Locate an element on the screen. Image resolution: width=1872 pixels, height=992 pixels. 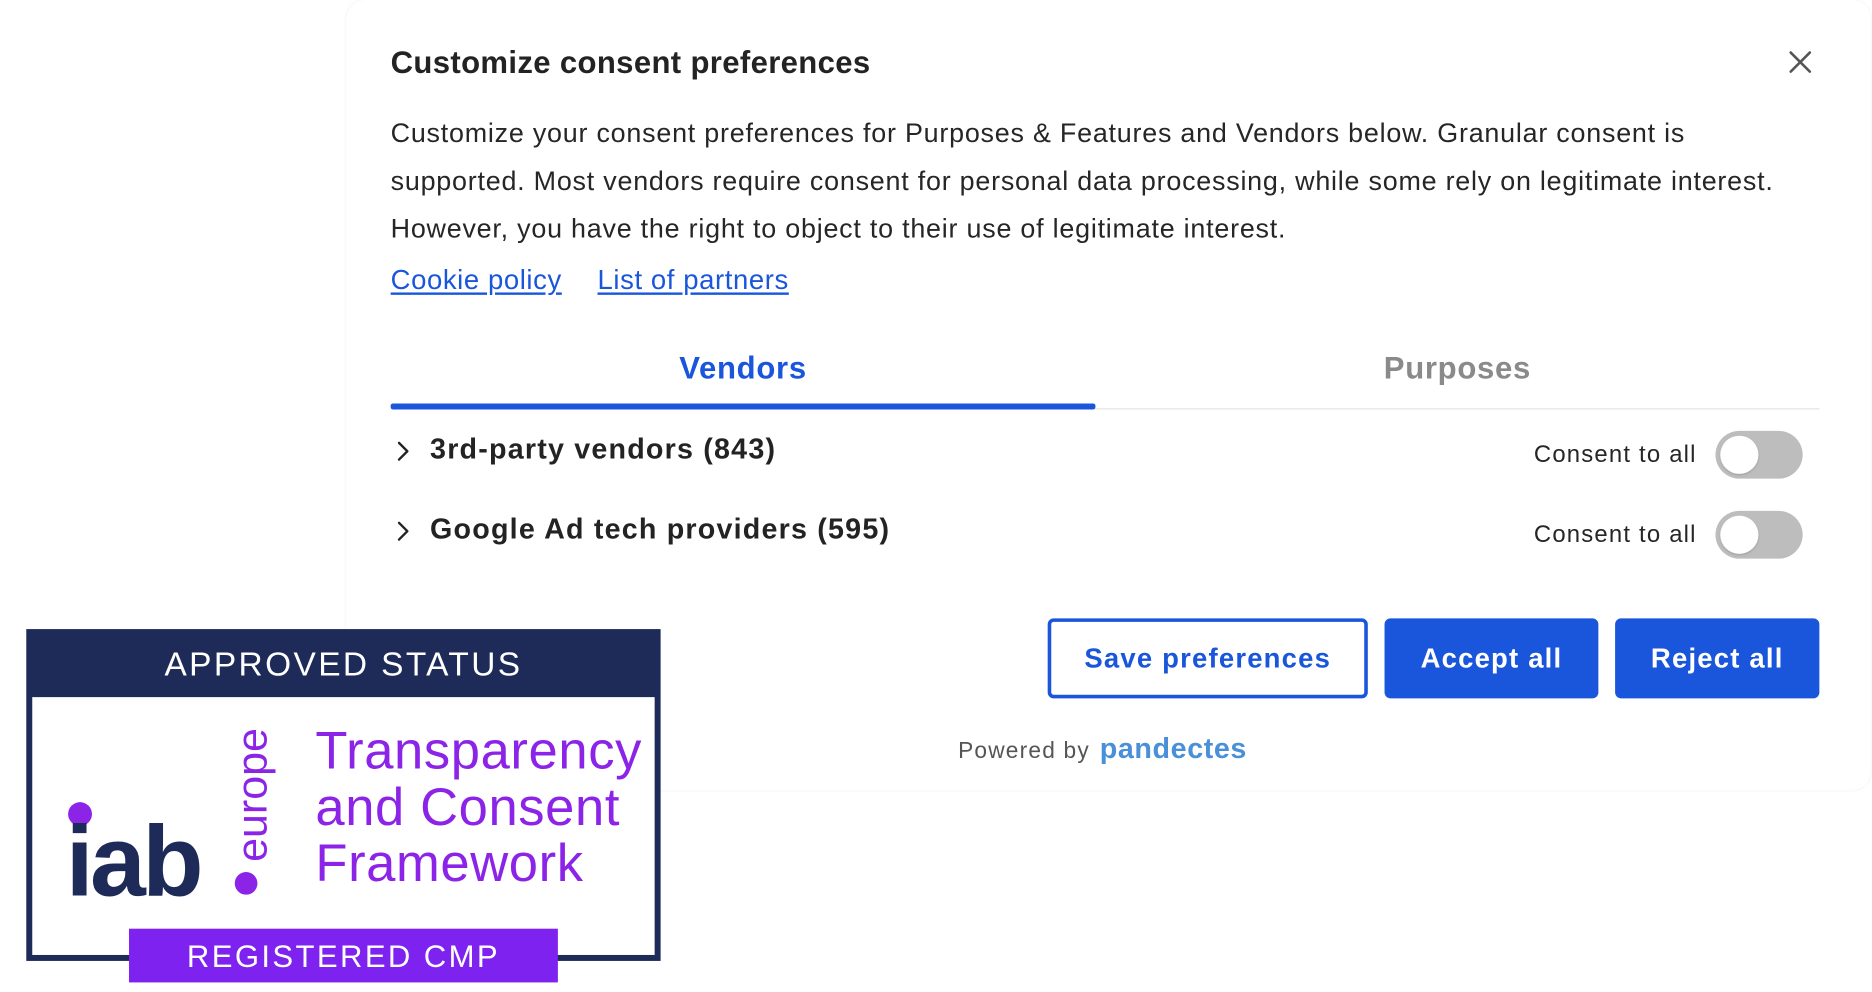
reject-all-button: Reject all is located at coordinates (1717, 658).